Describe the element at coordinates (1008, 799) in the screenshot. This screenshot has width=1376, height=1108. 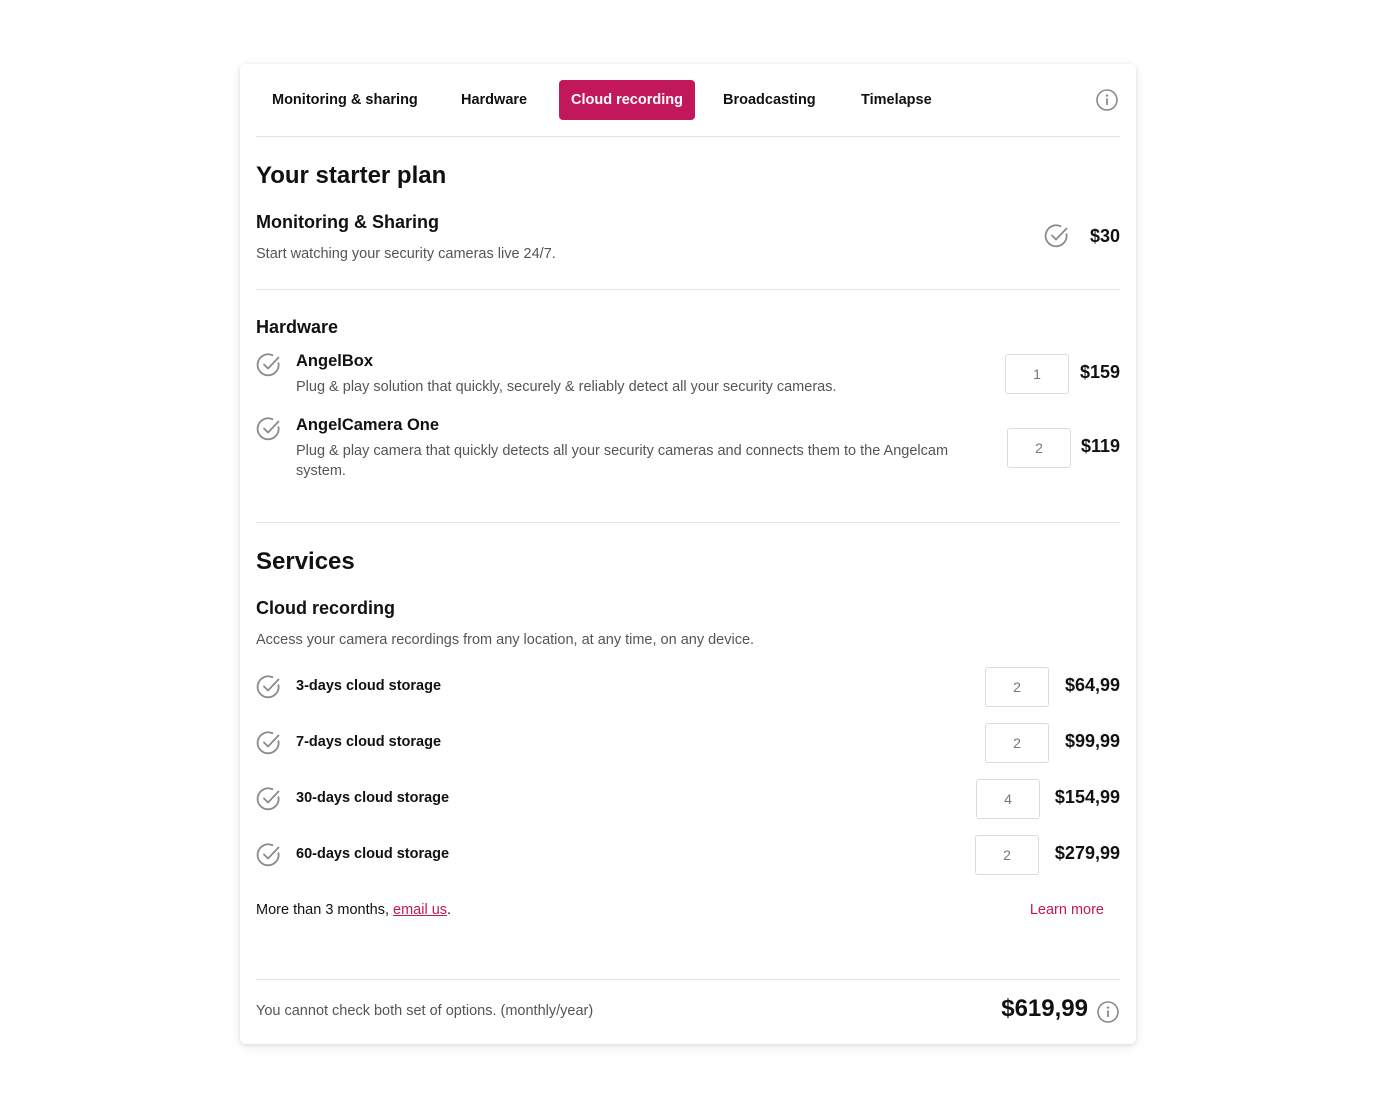
I see `storage-30-days-quantity-input` at that location.